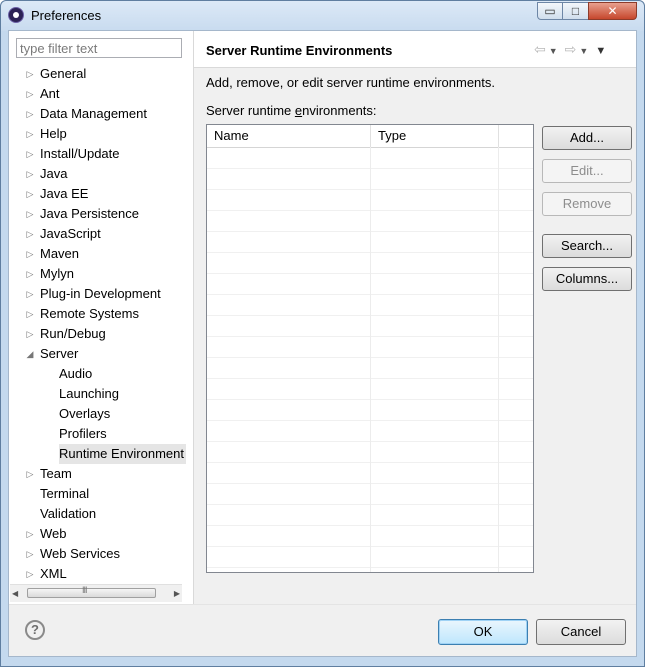 This screenshot has width=645, height=667. What do you see at coordinates (100, 474) in the screenshot?
I see `tree-item: ▷ Team` at bounding box center [100, 474].